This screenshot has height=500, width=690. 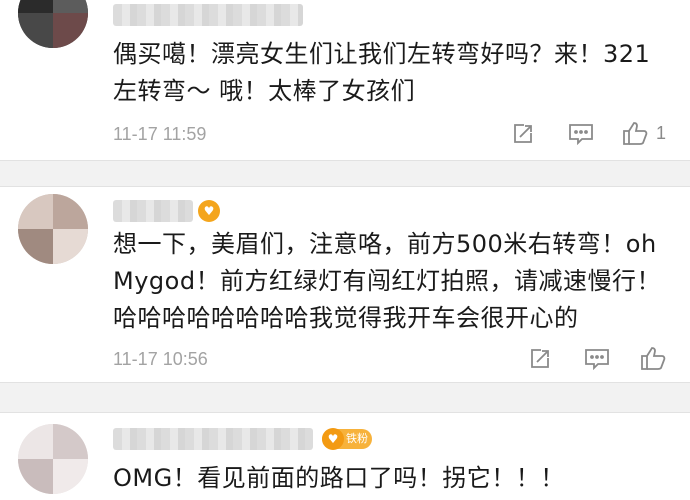 What do you see at coordinates (160, 359) in the screenshot?
I see `comment-timestamp: 11-17 10:56` at bounding box center [160, 359].